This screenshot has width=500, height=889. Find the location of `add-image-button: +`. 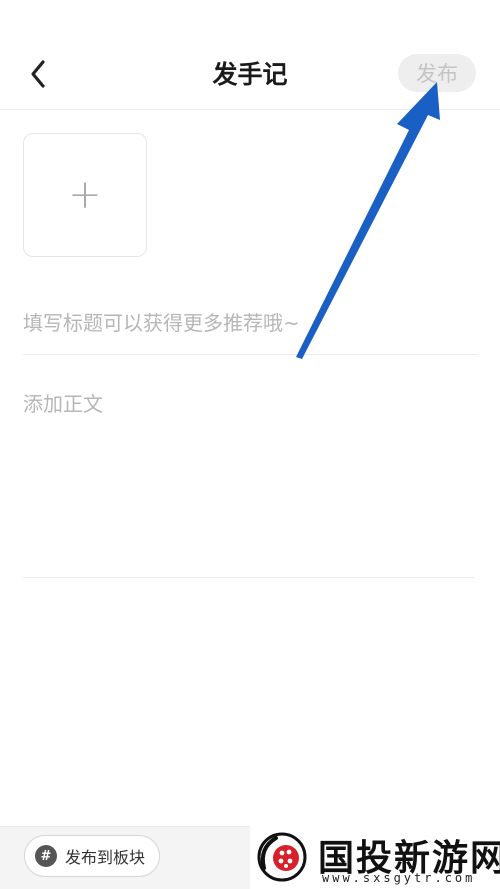

add-image-button: + is located at coordinates (85, 195).